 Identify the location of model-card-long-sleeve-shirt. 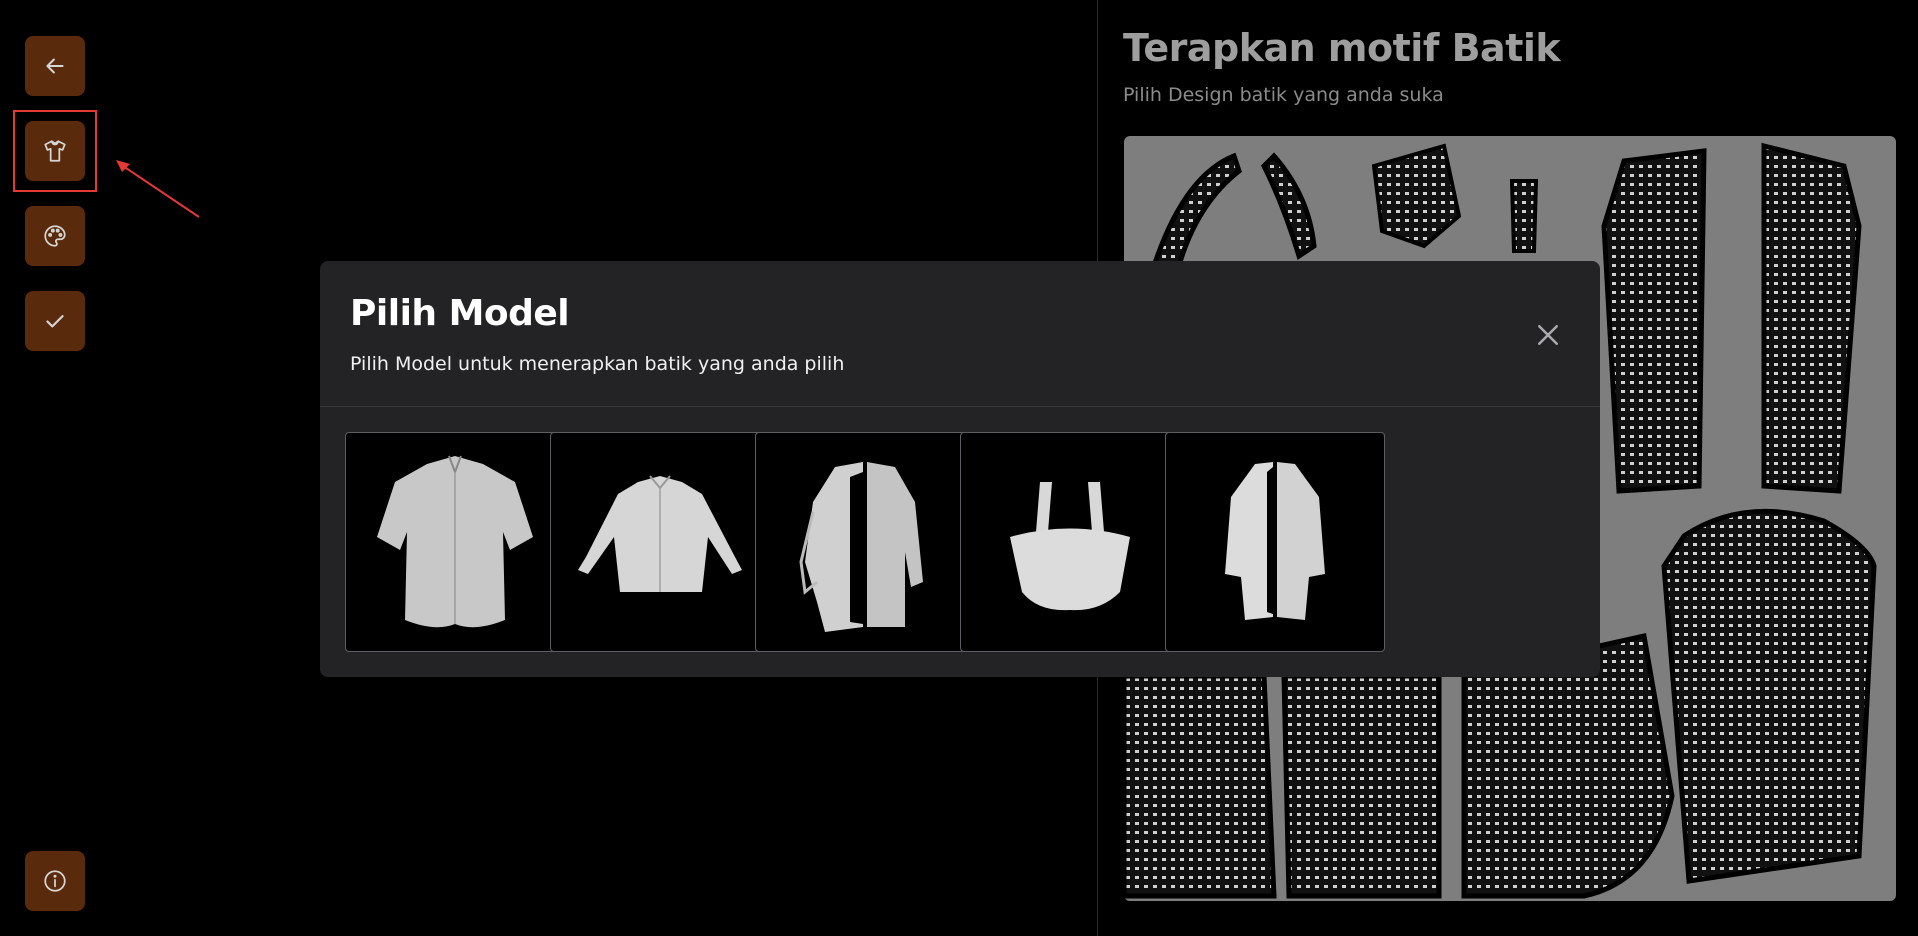
(660, 542).